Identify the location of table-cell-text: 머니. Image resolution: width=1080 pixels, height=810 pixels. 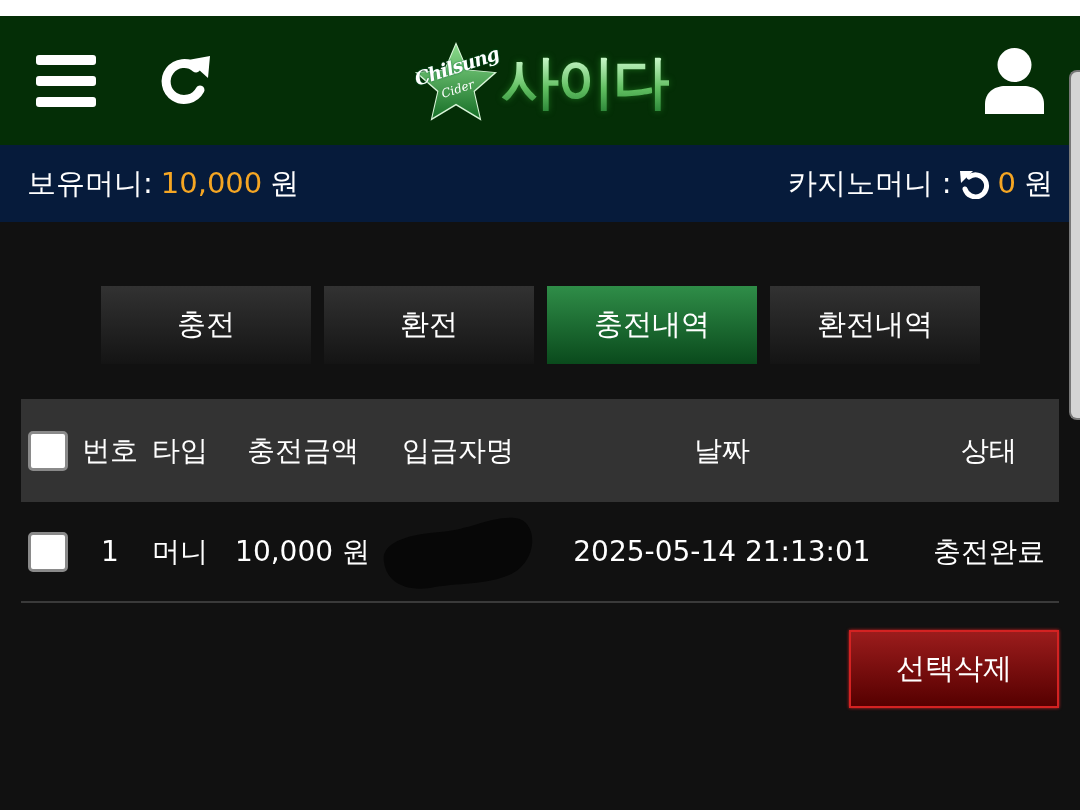
(180, 551).